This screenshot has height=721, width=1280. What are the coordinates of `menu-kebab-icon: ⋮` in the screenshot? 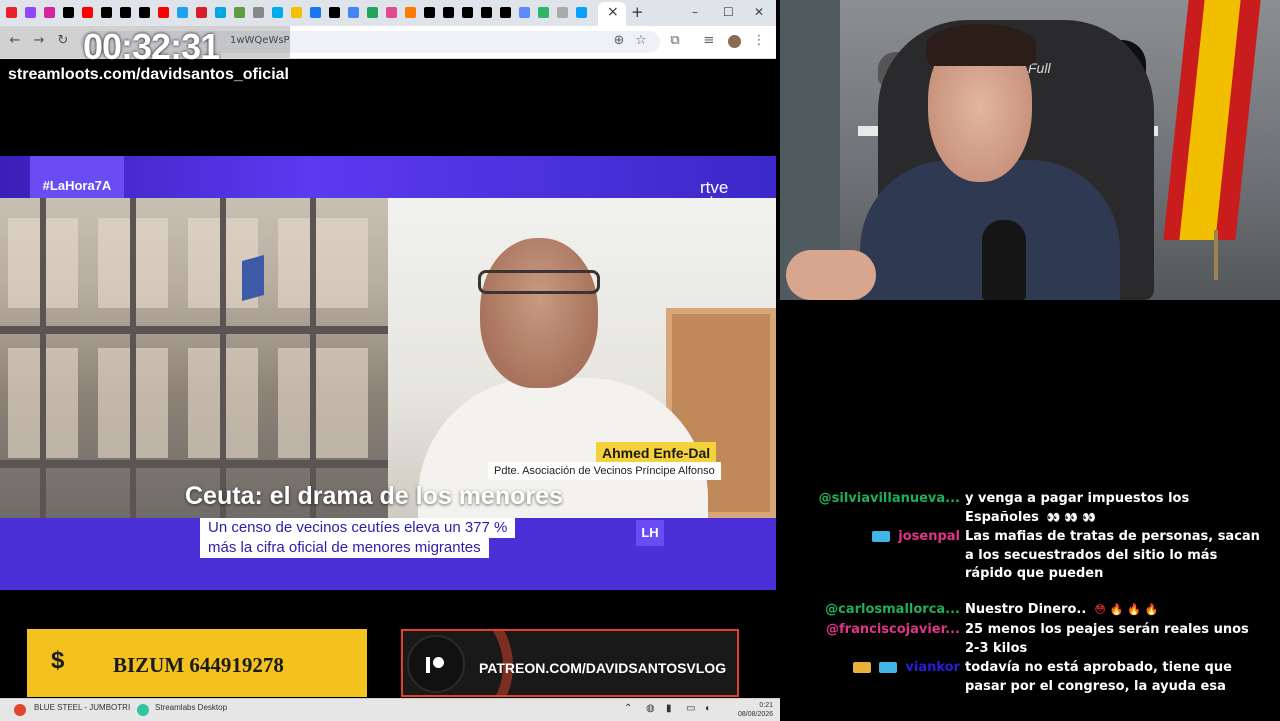 It's located at (759, 40).